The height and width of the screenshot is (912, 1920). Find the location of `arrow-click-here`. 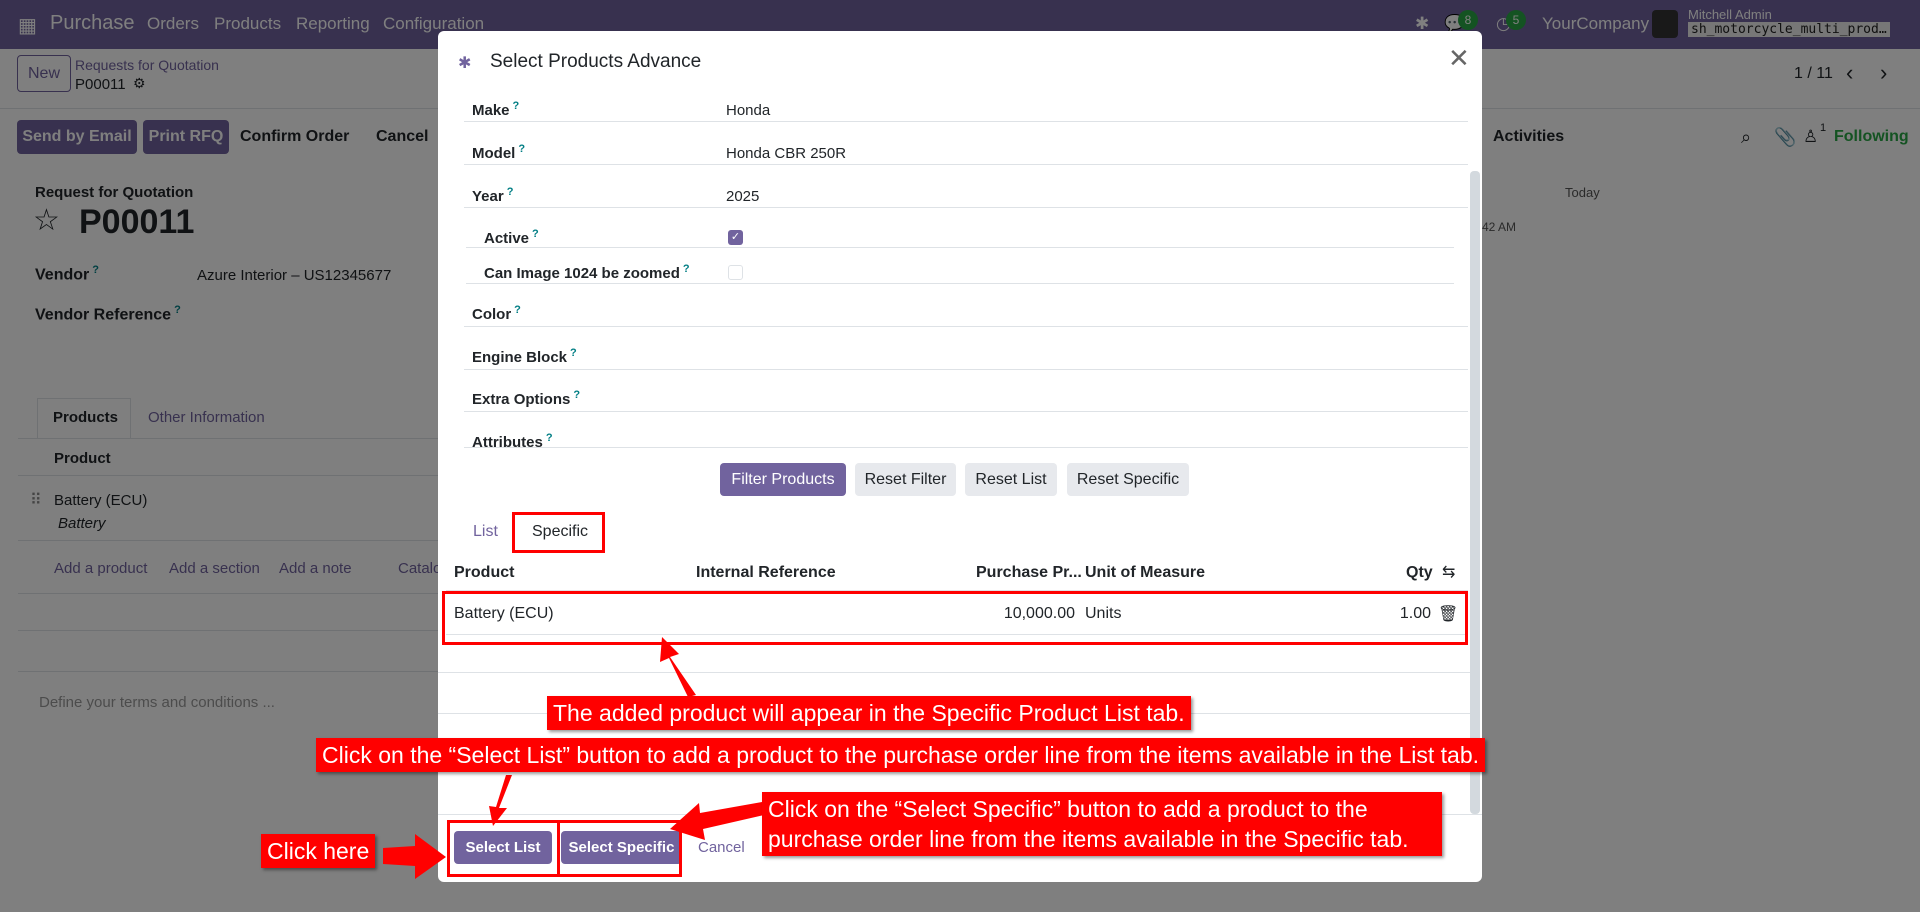

arrow-click-here is located at coordinates (414, 856).